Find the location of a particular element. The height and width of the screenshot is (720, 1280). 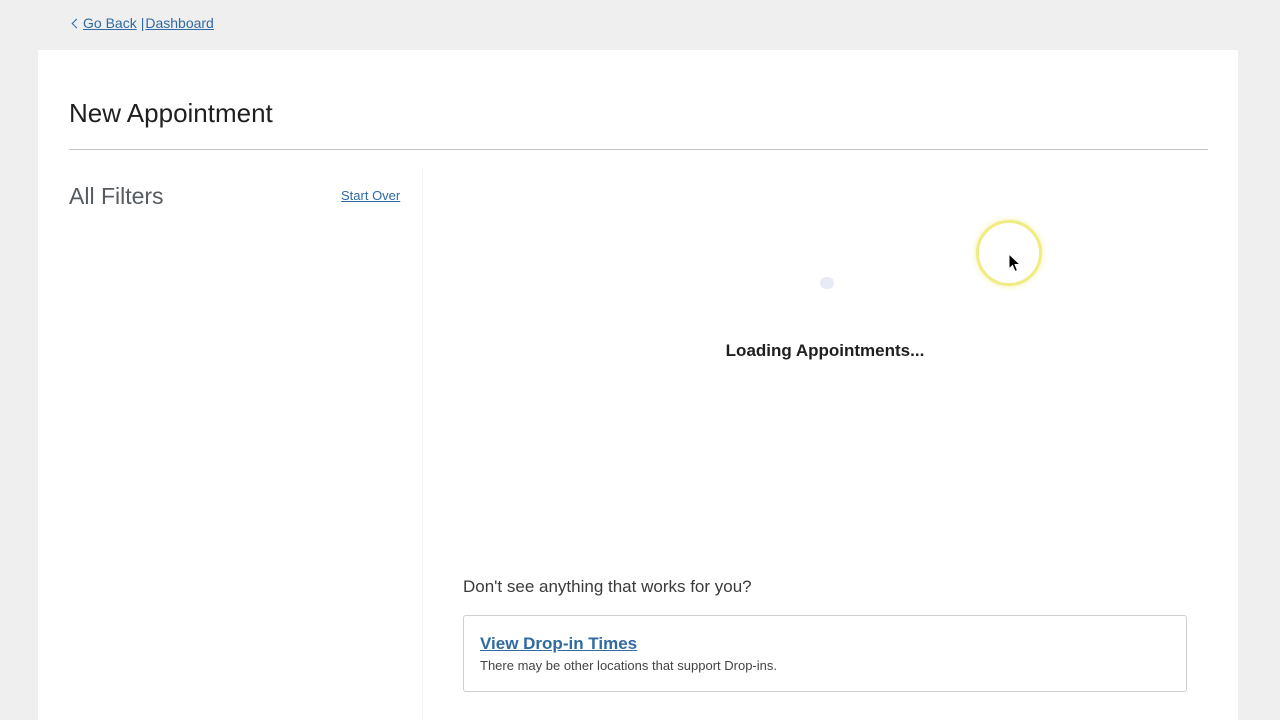

go-back-link: Go Back is located at coordinates (110, 23).